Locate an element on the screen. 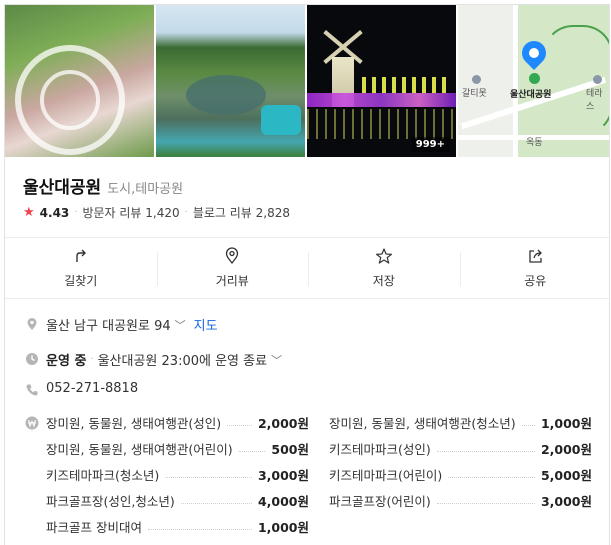  price-label: 파크골프장(성인,청소년) is located at coordinates (110, 501).